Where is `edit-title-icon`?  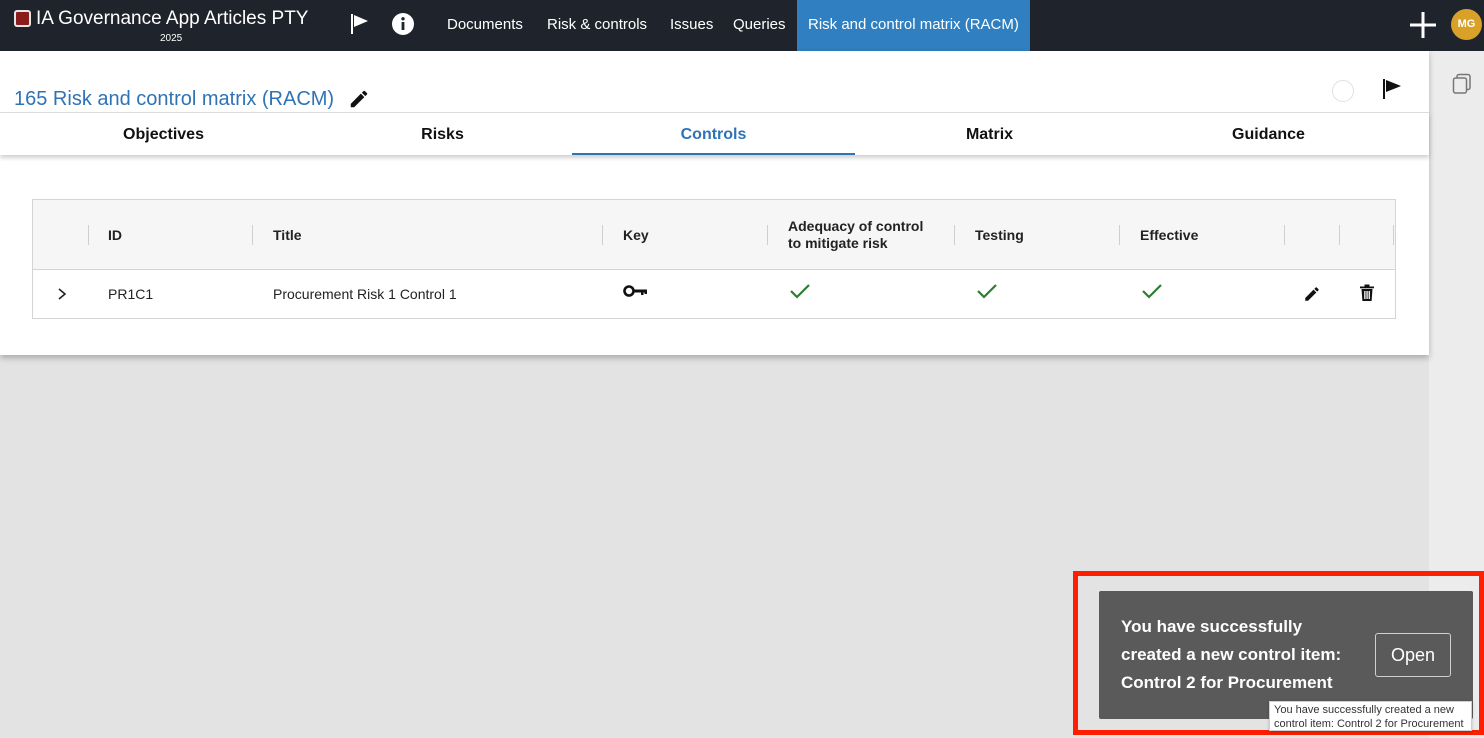 edit-title-icon is located at coordinates (359, 99).